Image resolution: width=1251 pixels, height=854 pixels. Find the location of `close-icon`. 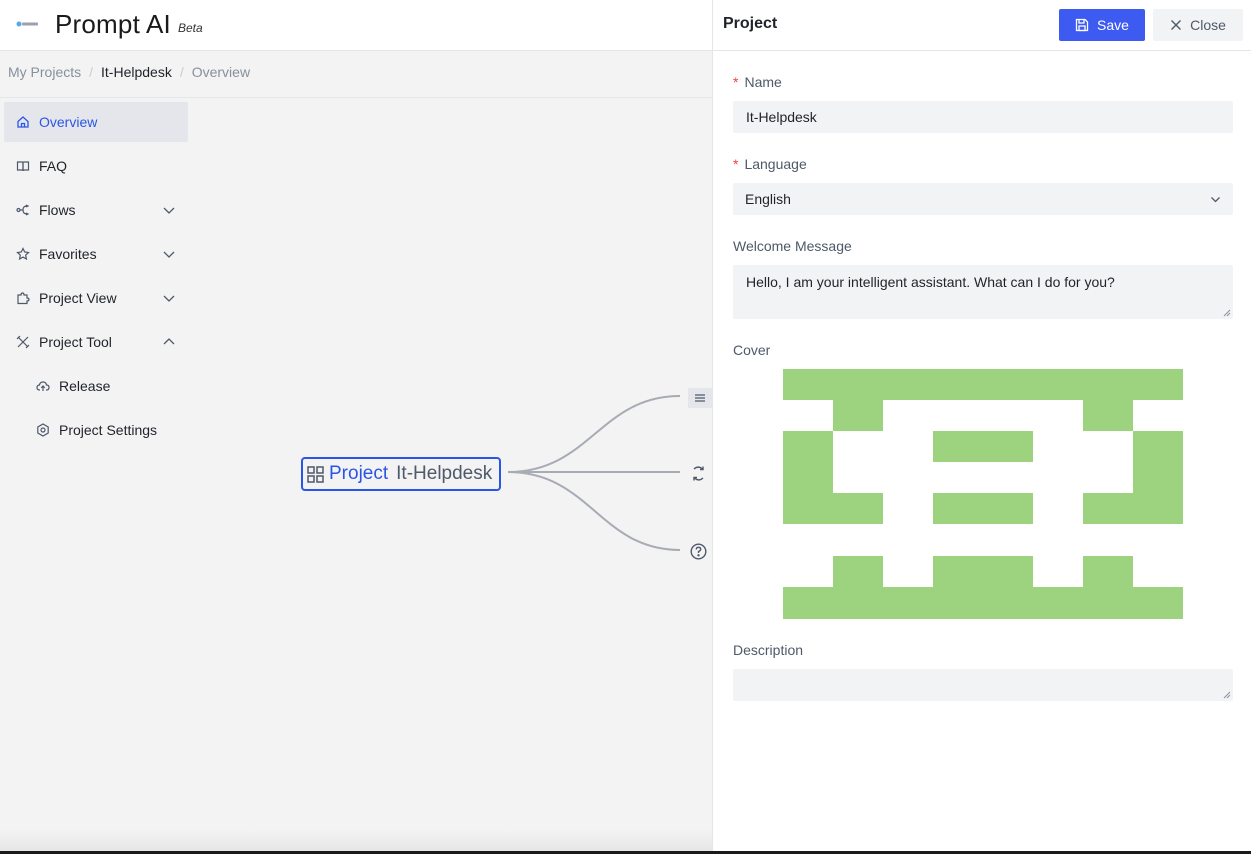

close-icon is located at coordinates (1176, 25).